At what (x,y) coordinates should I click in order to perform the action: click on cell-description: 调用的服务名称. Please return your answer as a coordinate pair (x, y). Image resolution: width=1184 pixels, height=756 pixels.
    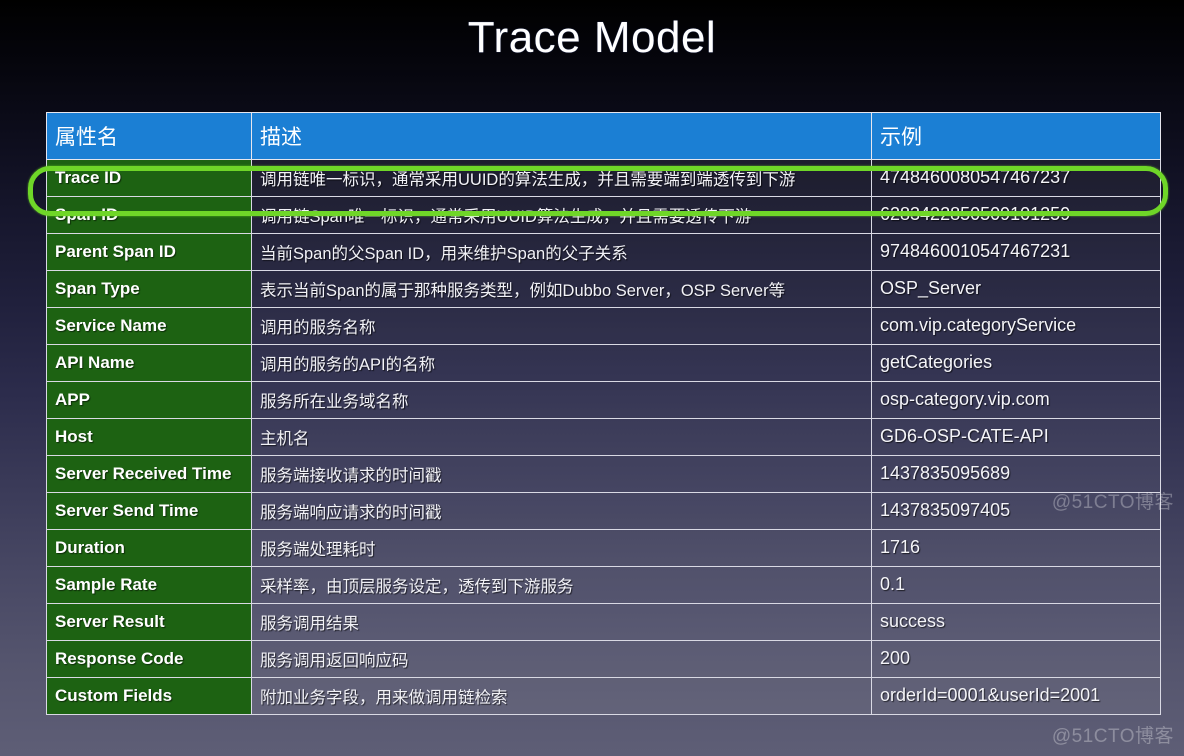
    Looking at the image, I should click on (561, 326).